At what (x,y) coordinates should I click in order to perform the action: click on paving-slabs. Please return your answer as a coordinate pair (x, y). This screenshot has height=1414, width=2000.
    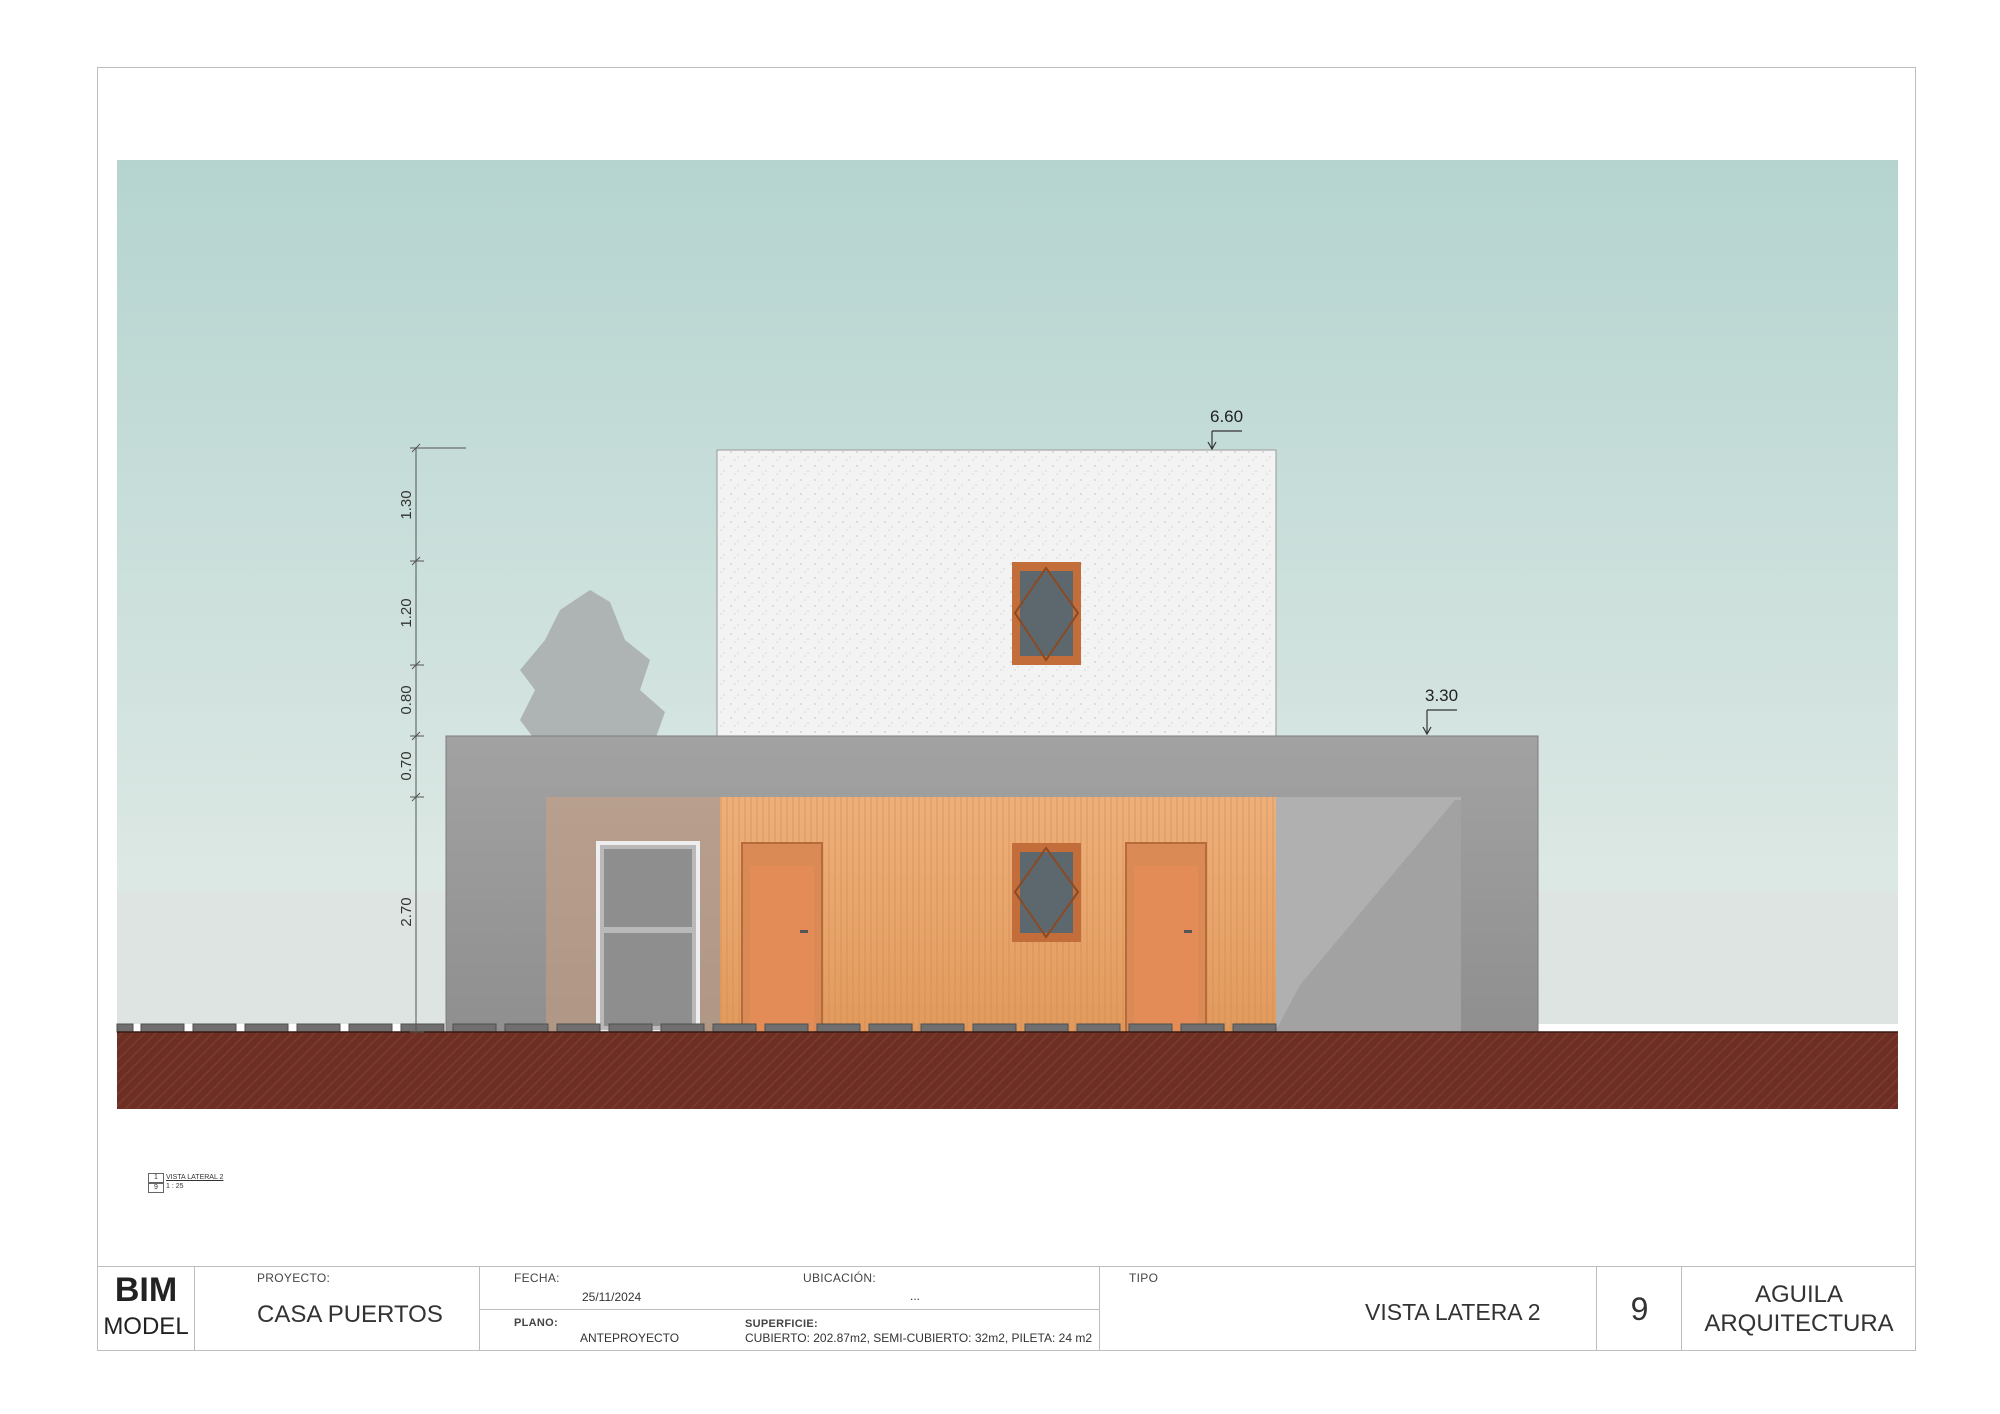
    Looking at the image, I should click on (696, 1028).